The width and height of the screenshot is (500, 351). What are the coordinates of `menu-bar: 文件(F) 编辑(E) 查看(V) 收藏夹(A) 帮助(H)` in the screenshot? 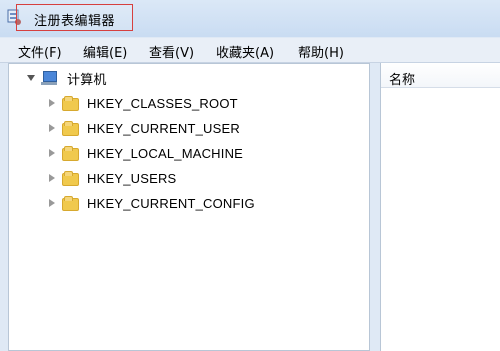 It's located at (250, 50).